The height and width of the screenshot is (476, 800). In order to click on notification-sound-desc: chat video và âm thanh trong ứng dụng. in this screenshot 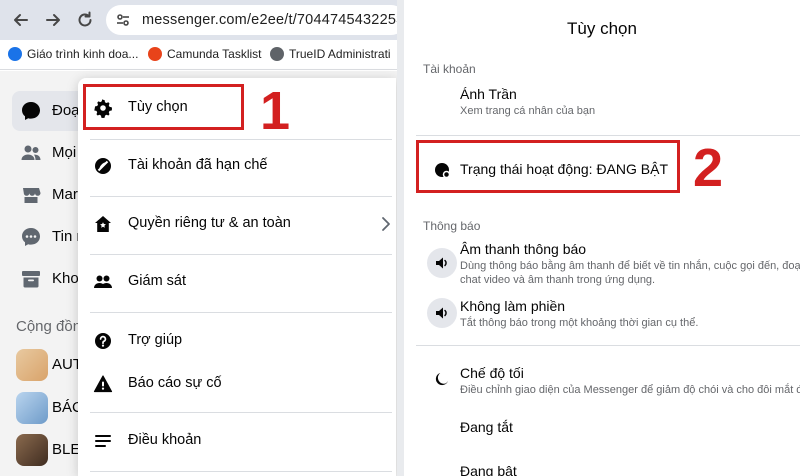, I will do `click(558, 280)`.